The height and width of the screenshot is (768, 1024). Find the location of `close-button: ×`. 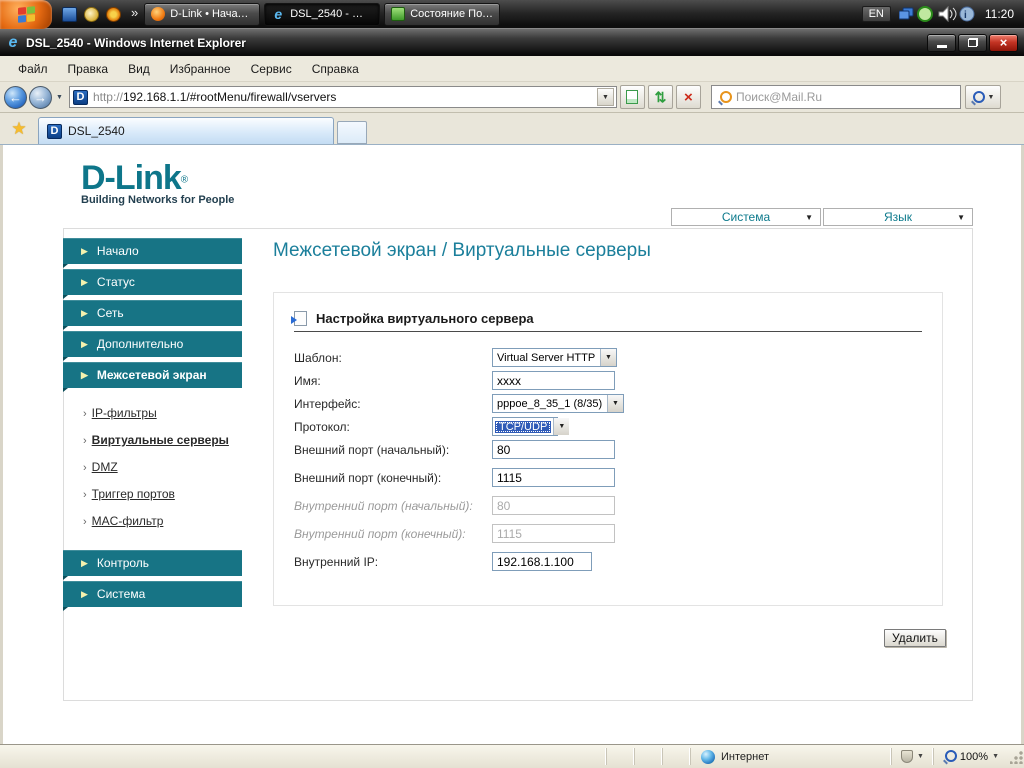

close-button: × is located at coordinates (1003, 42).